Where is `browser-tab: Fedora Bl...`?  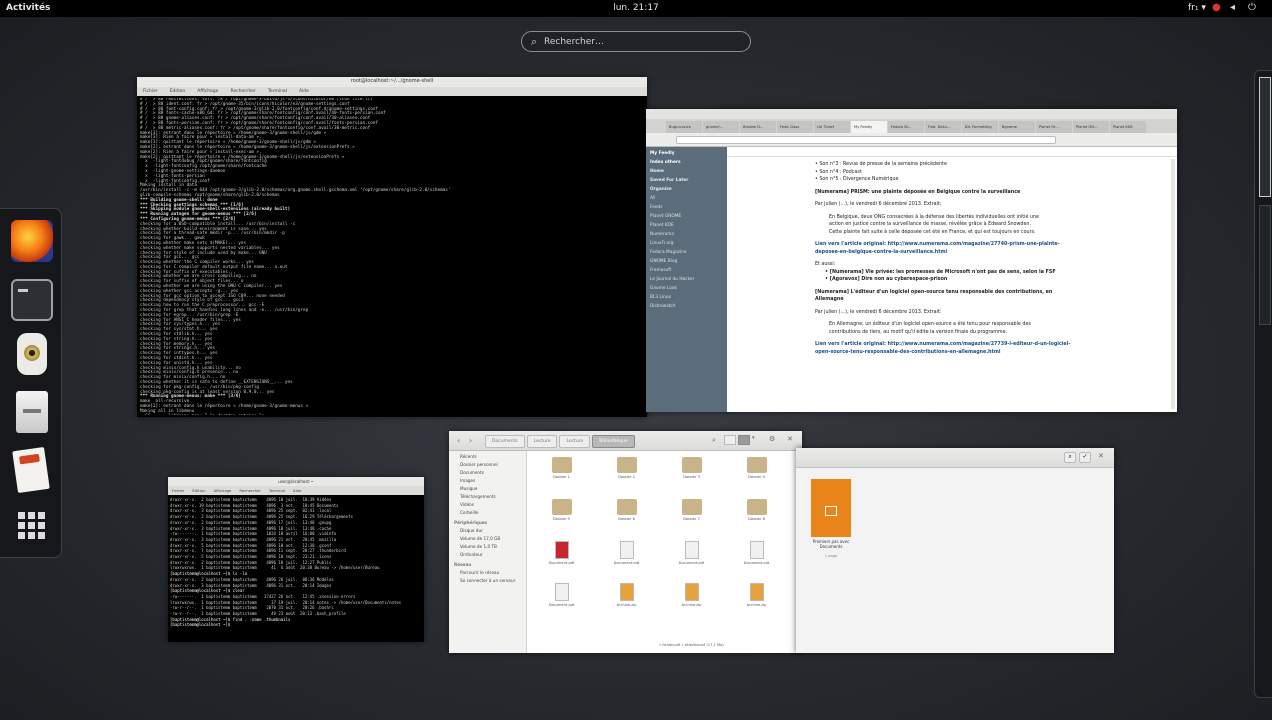
browser-tab: Fedora Bl... is located at coordinates (906, 127).